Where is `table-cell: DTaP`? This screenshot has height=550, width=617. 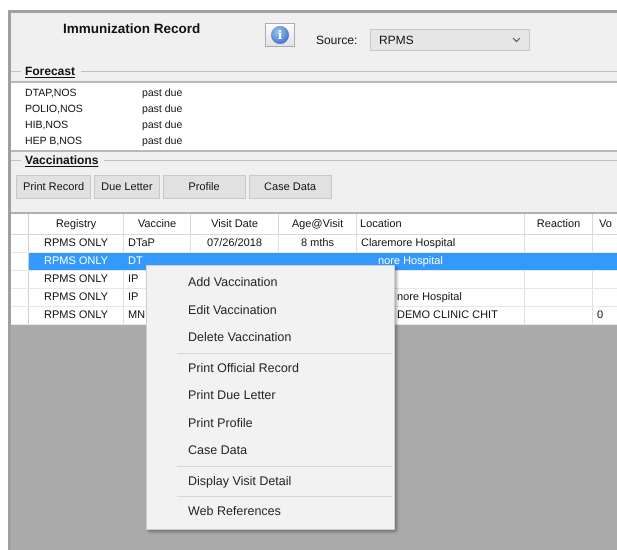 table-cell: DTaP is located at coordinates (141, 243).